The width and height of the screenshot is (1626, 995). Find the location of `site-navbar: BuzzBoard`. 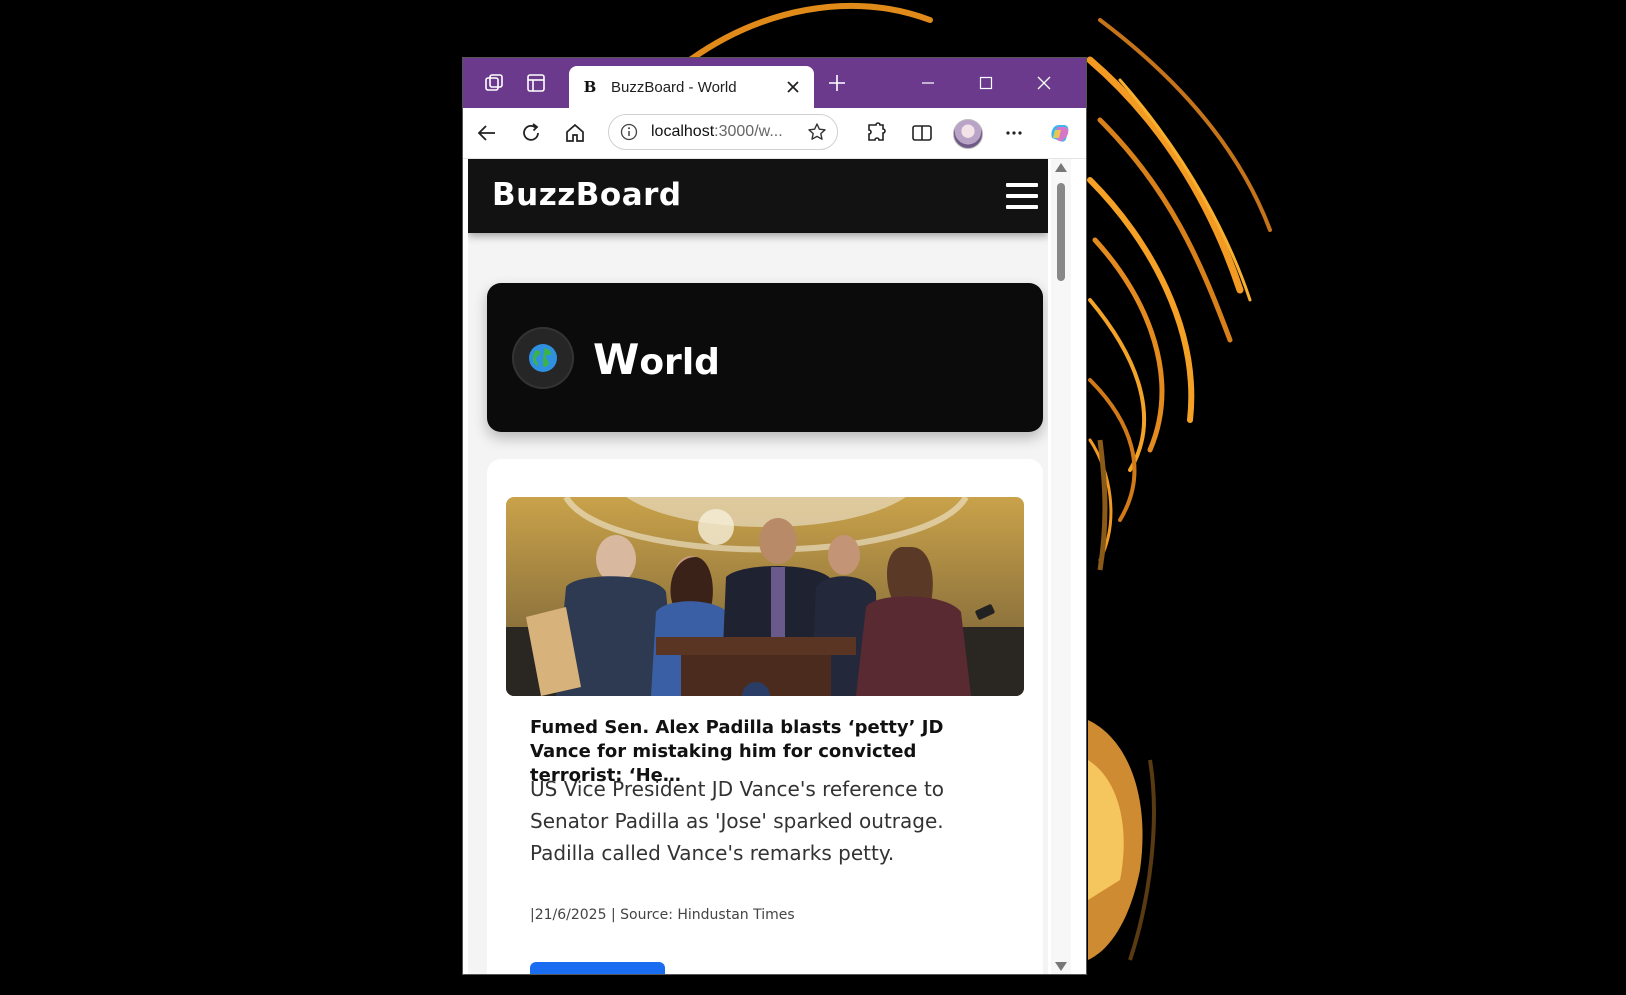

site-navbar: BuzzBoard is located at coordinates (758, 196).